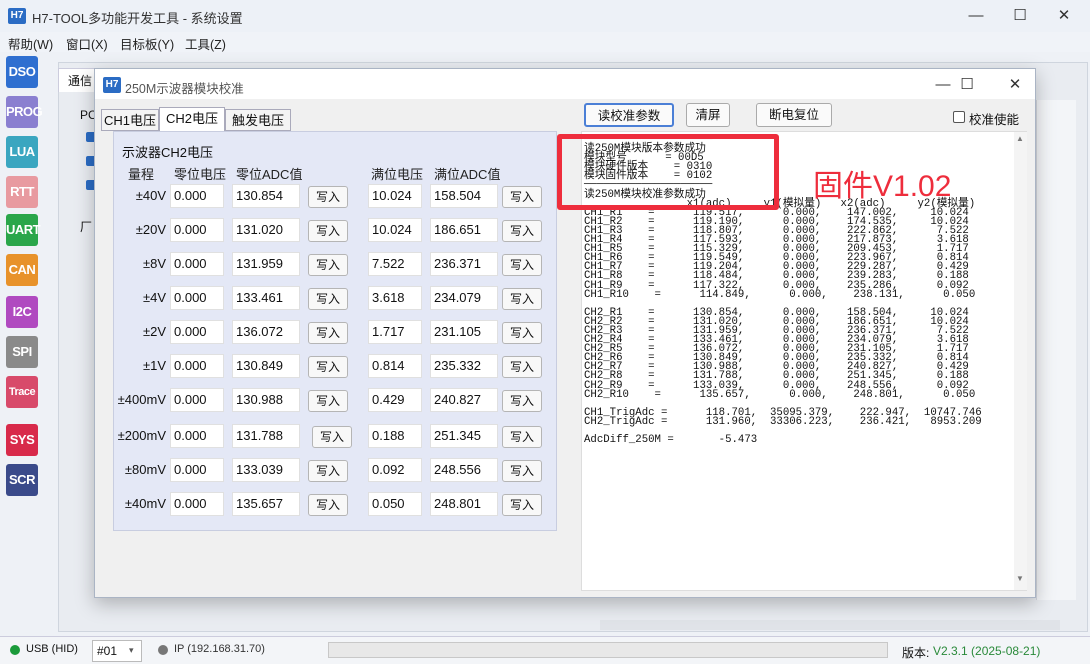 The image size is (1090, 664). Describe the element at coordinates (266, 196) in the screenshot. I see `zero-adc-input: 130.854` at that location.